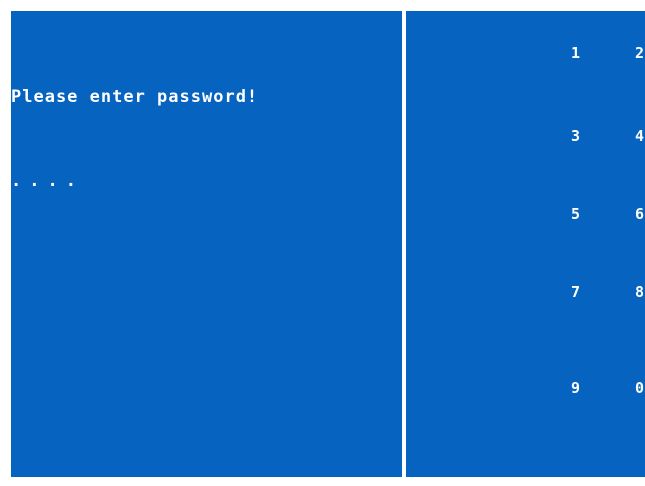 The image size is (645, 486). What do you see at coordinates (639, 53) in the screenshot?
I see `keypad-key-2: 2` at bounding box center [639, 53].